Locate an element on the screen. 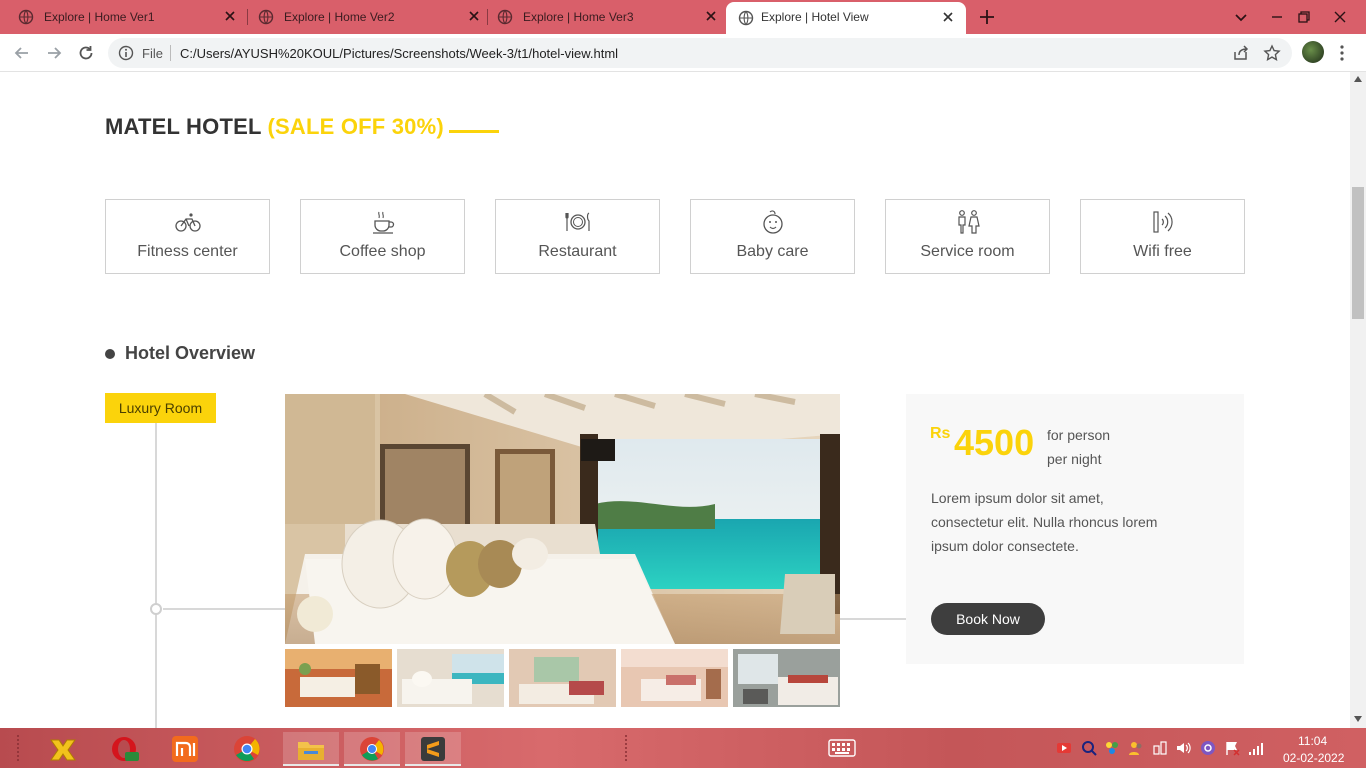 This screenshot has height=768, width=1366. price-unit: per night is located at coordinates (1074, 459).